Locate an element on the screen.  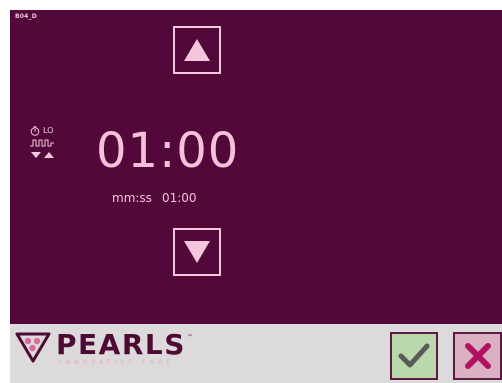
timer-value: 01:00 is located at coordinates (168, 151).